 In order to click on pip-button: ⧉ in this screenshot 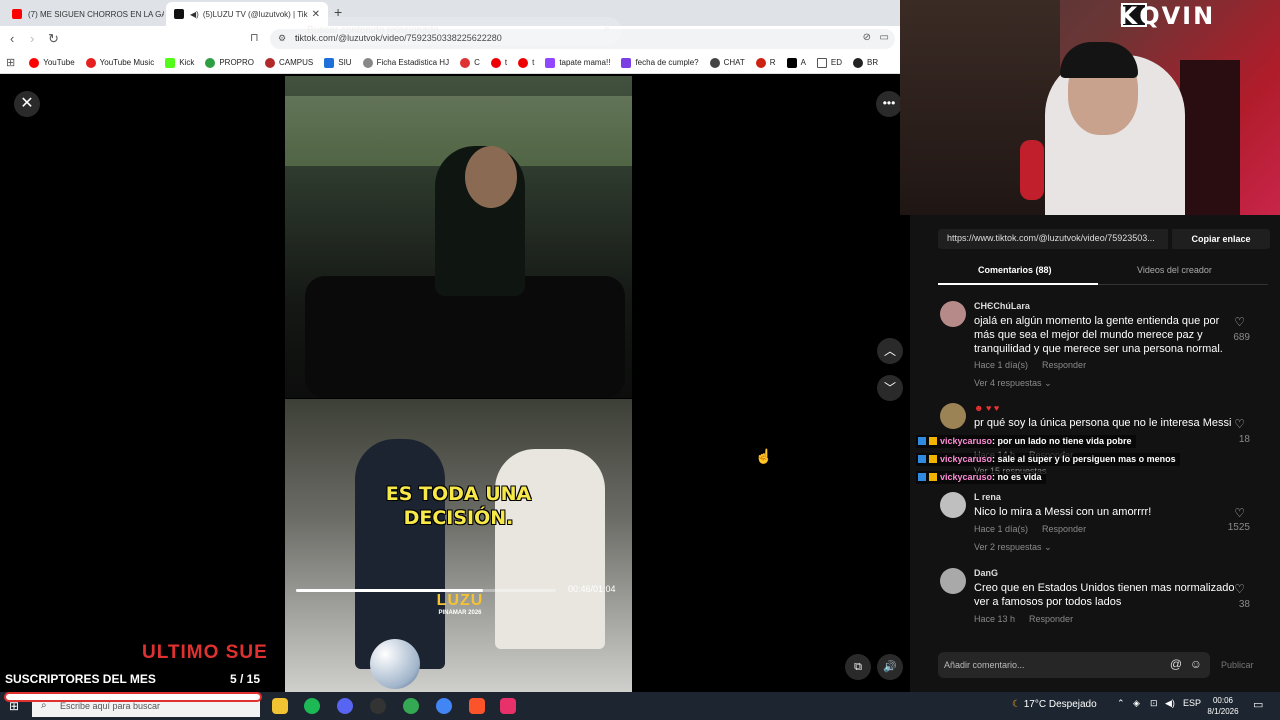, I will do `click(858, 667)`.